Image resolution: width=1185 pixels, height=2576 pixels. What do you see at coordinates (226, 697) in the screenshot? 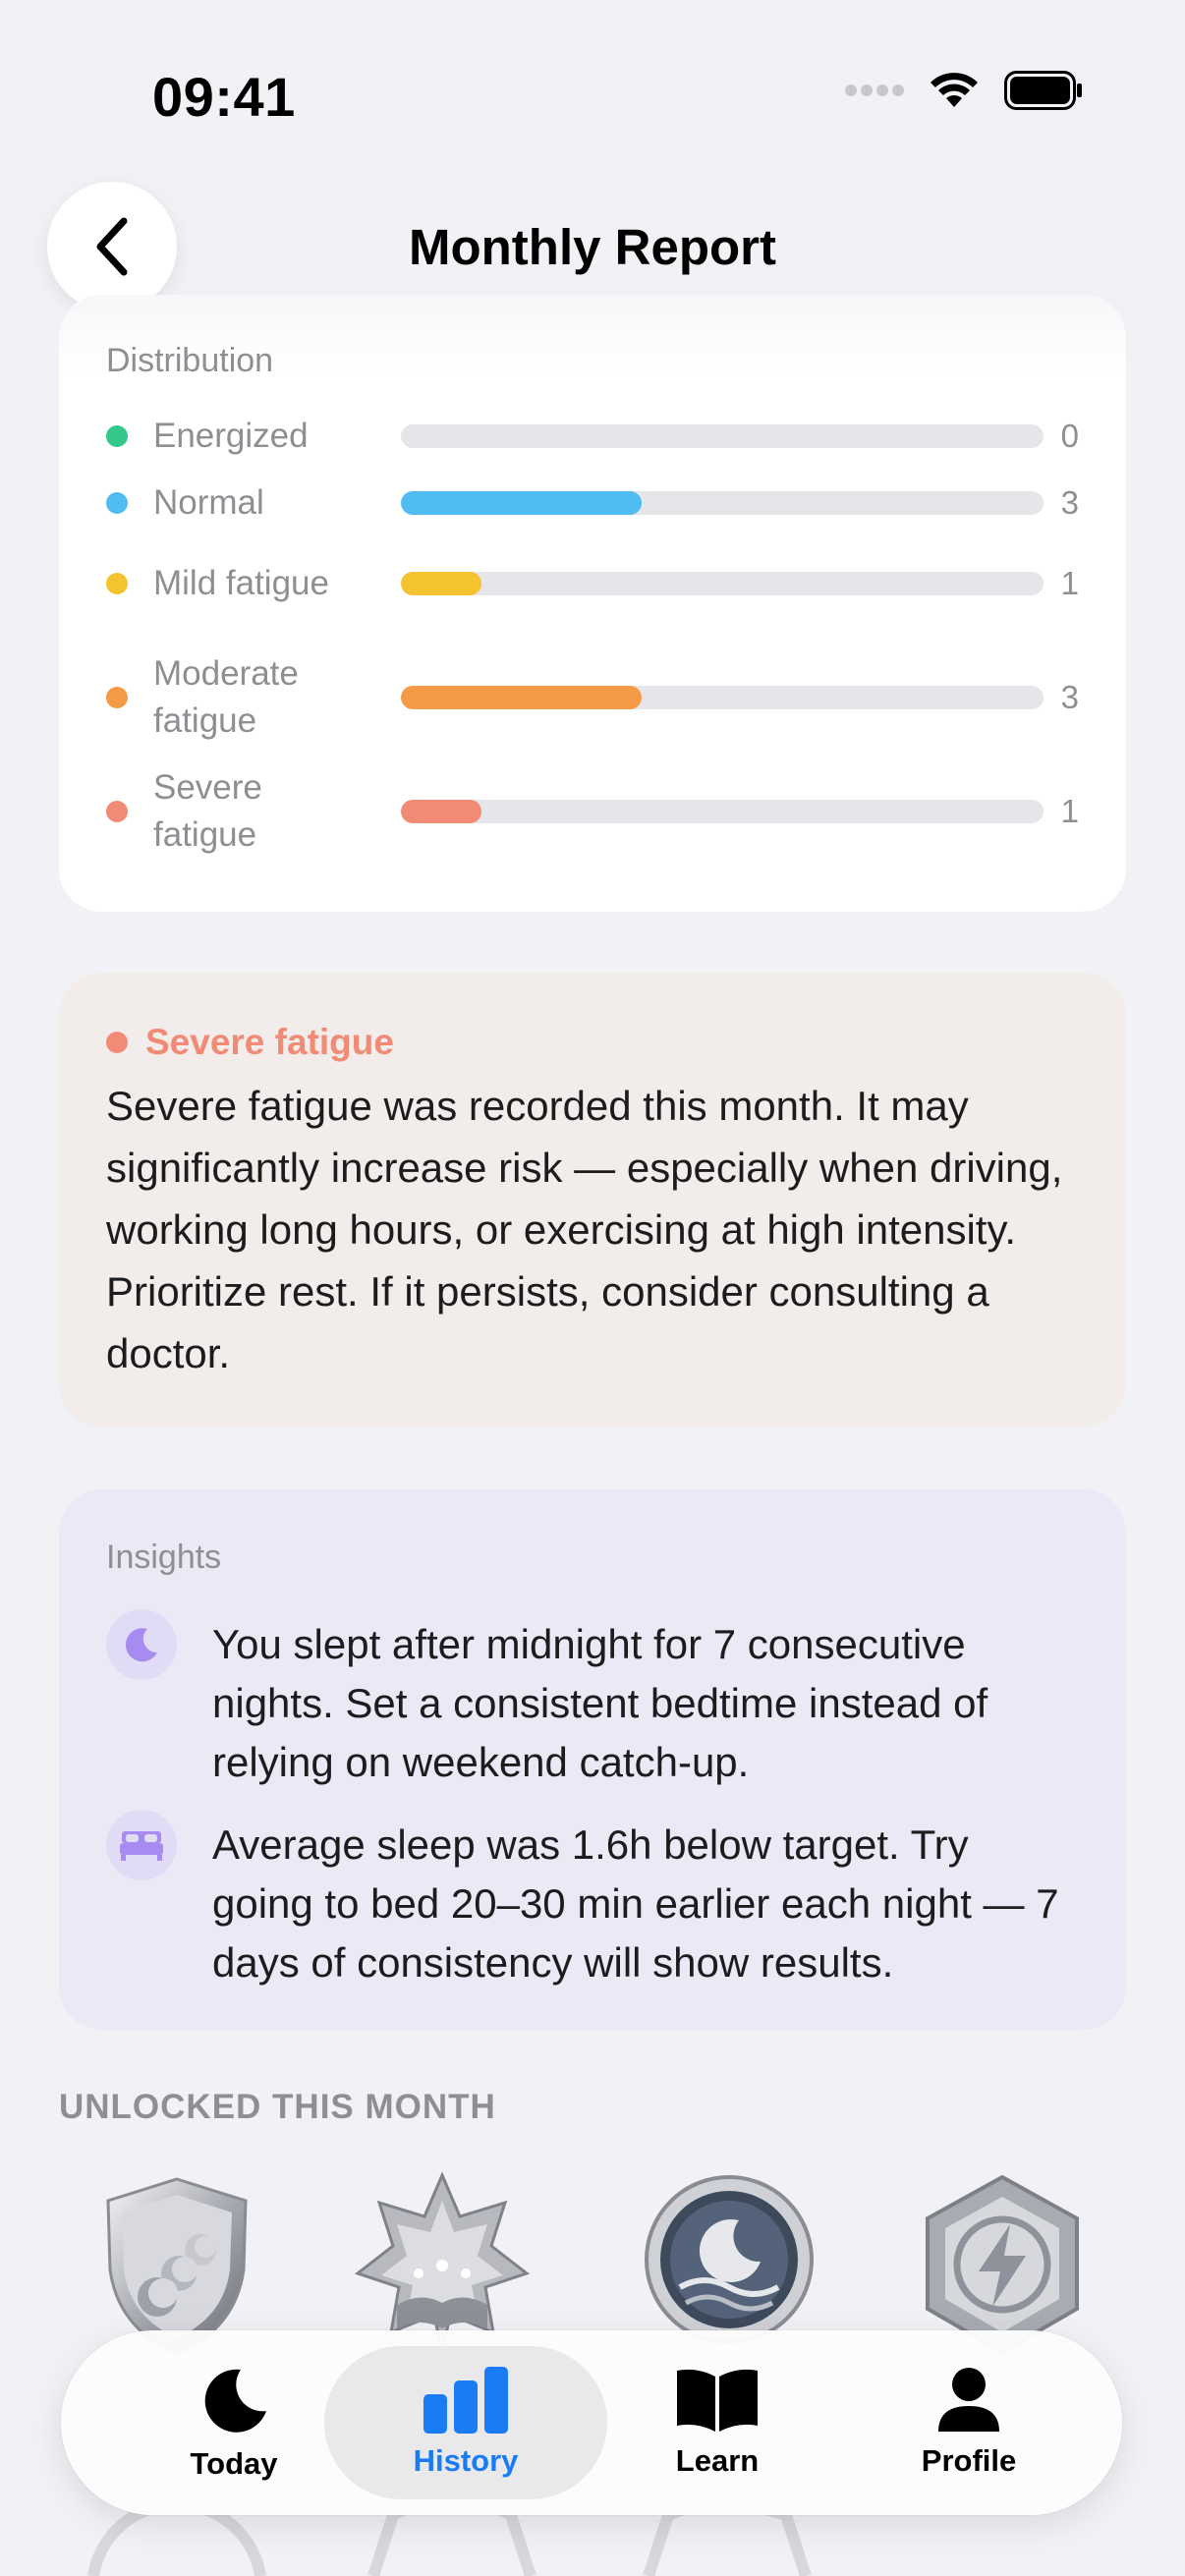
I see `level-label: Moderate fatigue` at bounding box center [226, 697].